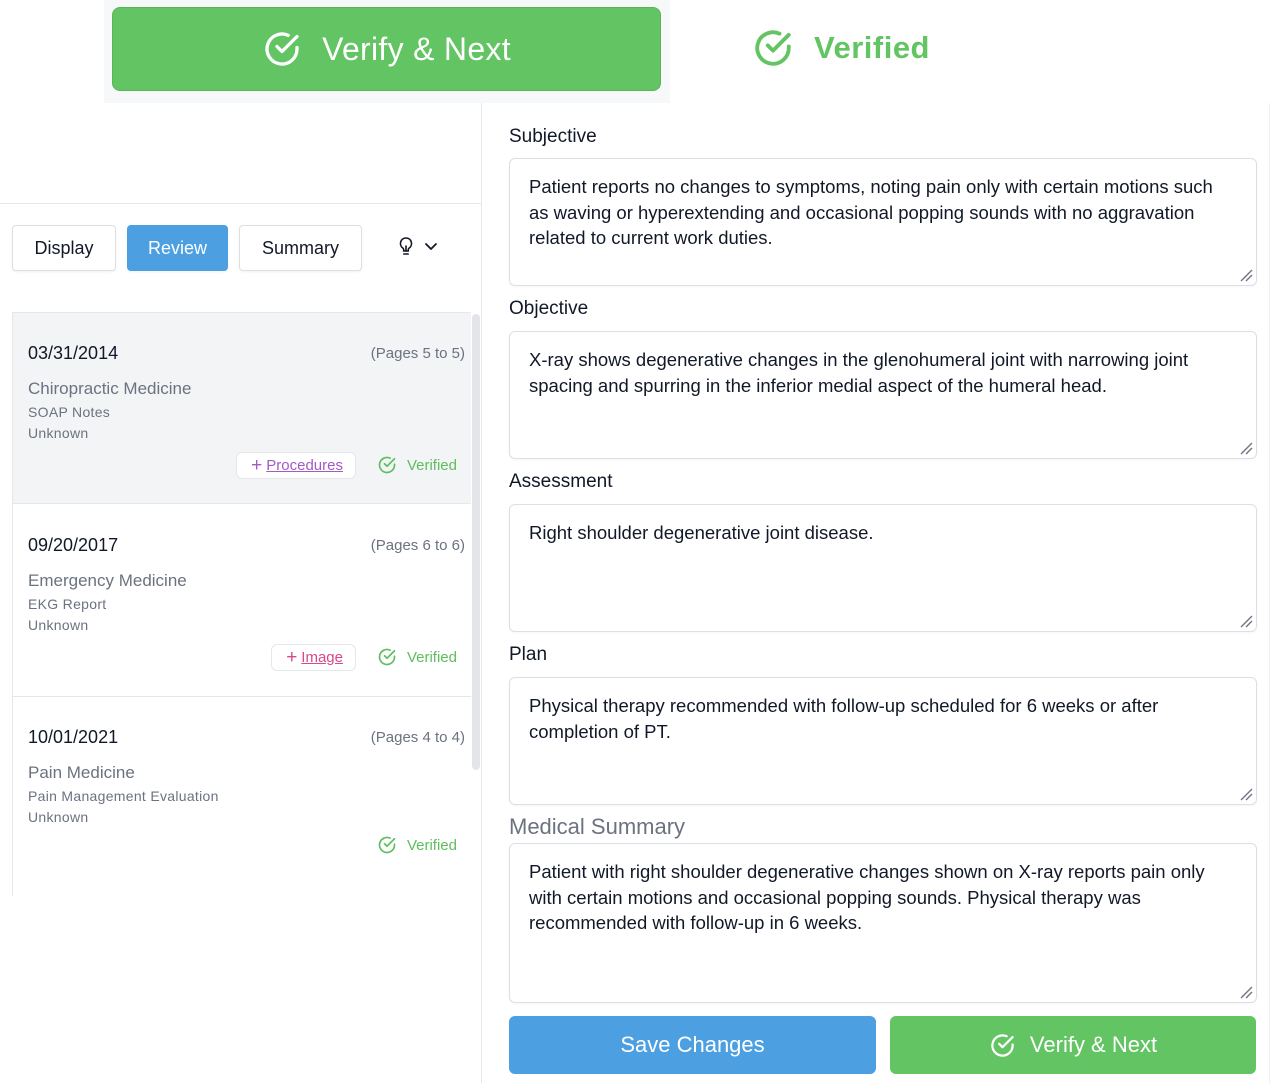 The height and width of the screenshot is (1083, 1271). What do you see at coordinates (476, 542) in the screenshot?
I see `records-list-scrollbar` at bounding box center [476, 542].